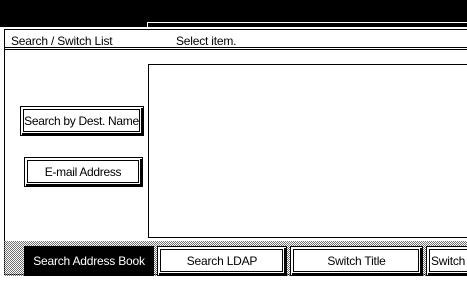 This screenshot has width=467, height=281. Describe the element at coordinates (233, 13) in the screenshot. I see `top-bar` at that location.